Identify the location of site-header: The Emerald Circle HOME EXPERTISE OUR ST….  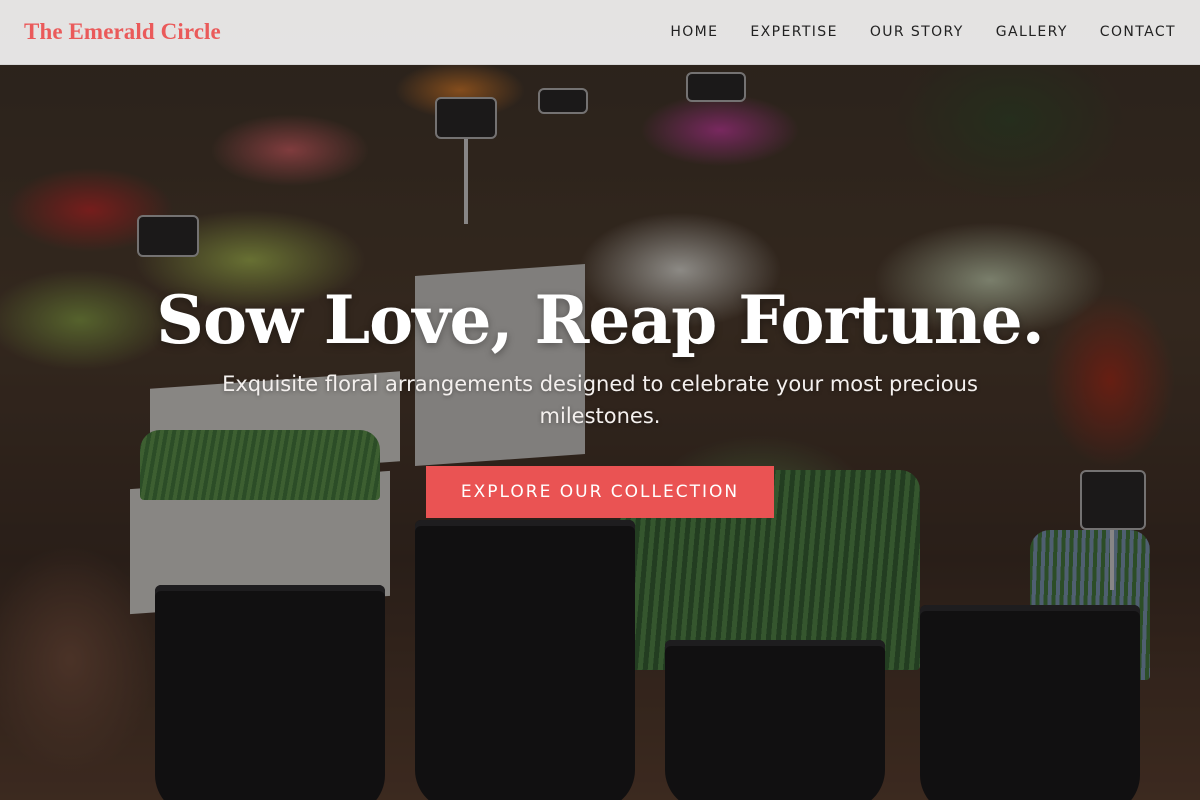
(600, 32).